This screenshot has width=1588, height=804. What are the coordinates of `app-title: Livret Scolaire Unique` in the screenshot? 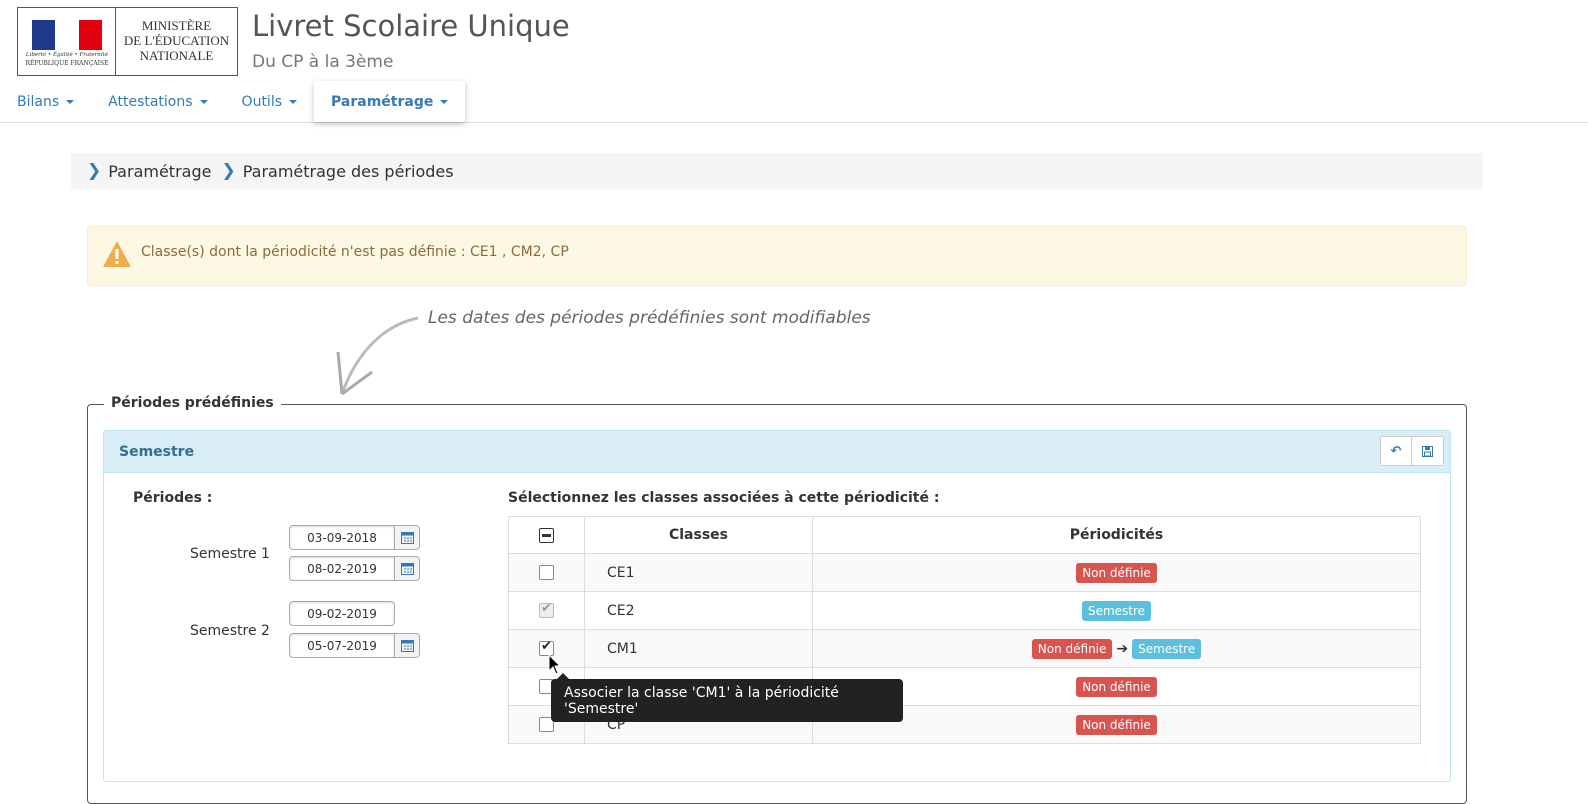 It's located at (411, 26).